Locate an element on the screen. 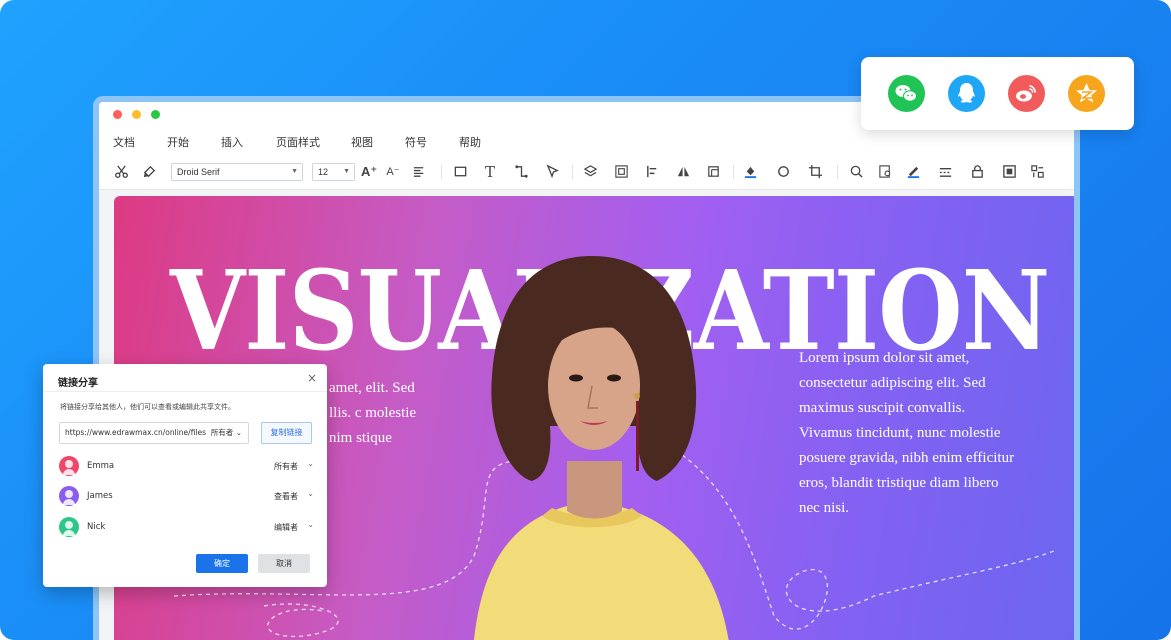 The height and width of the screenshot is (640, 1171). toolbar: Droid Serif ▼ 12 ▼ A⁺ A⁻ T is located at coordinates (586, 172).